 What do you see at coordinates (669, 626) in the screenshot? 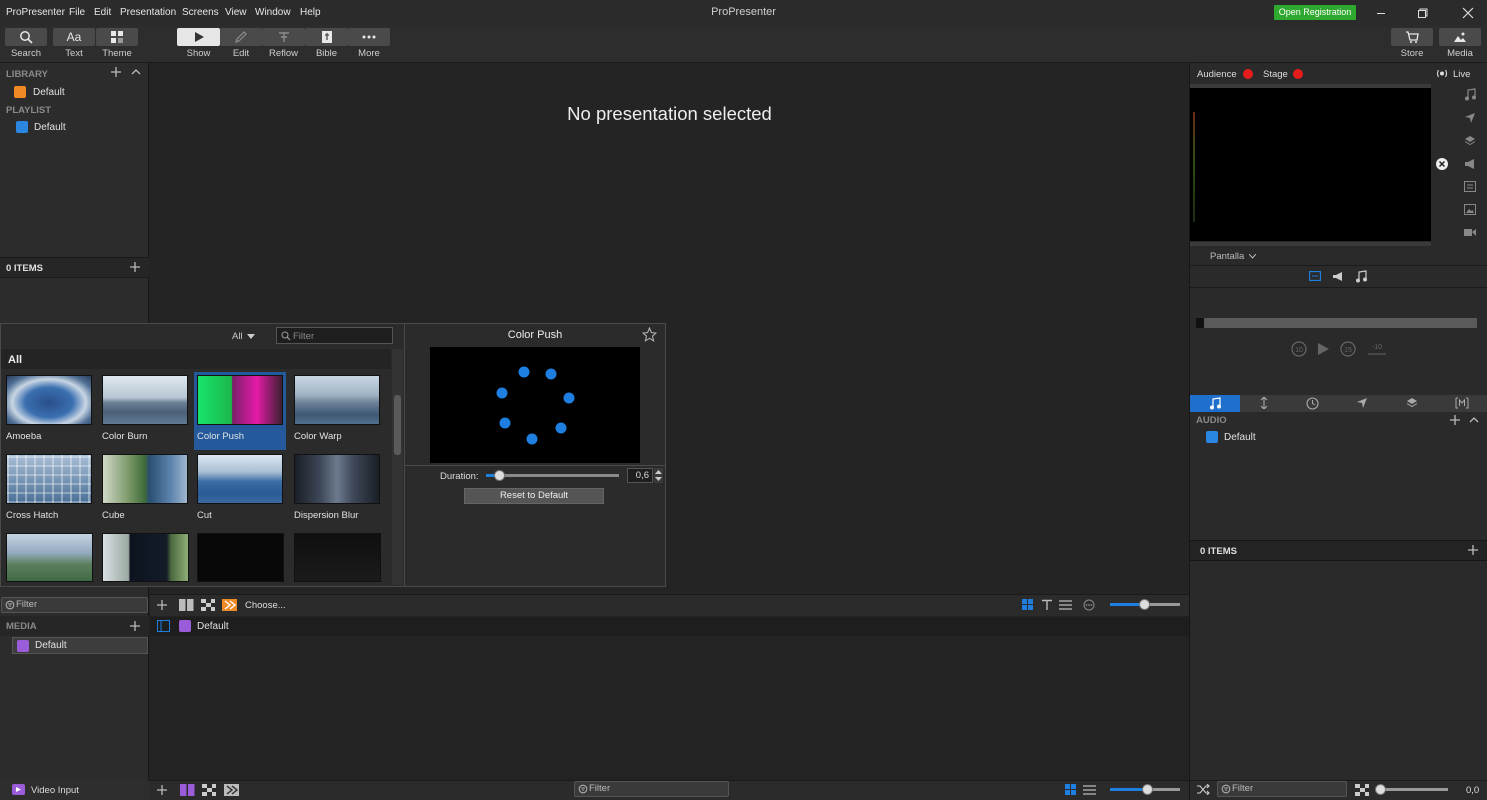
I see `media-playlist-row` at bounding box center [669, 626].